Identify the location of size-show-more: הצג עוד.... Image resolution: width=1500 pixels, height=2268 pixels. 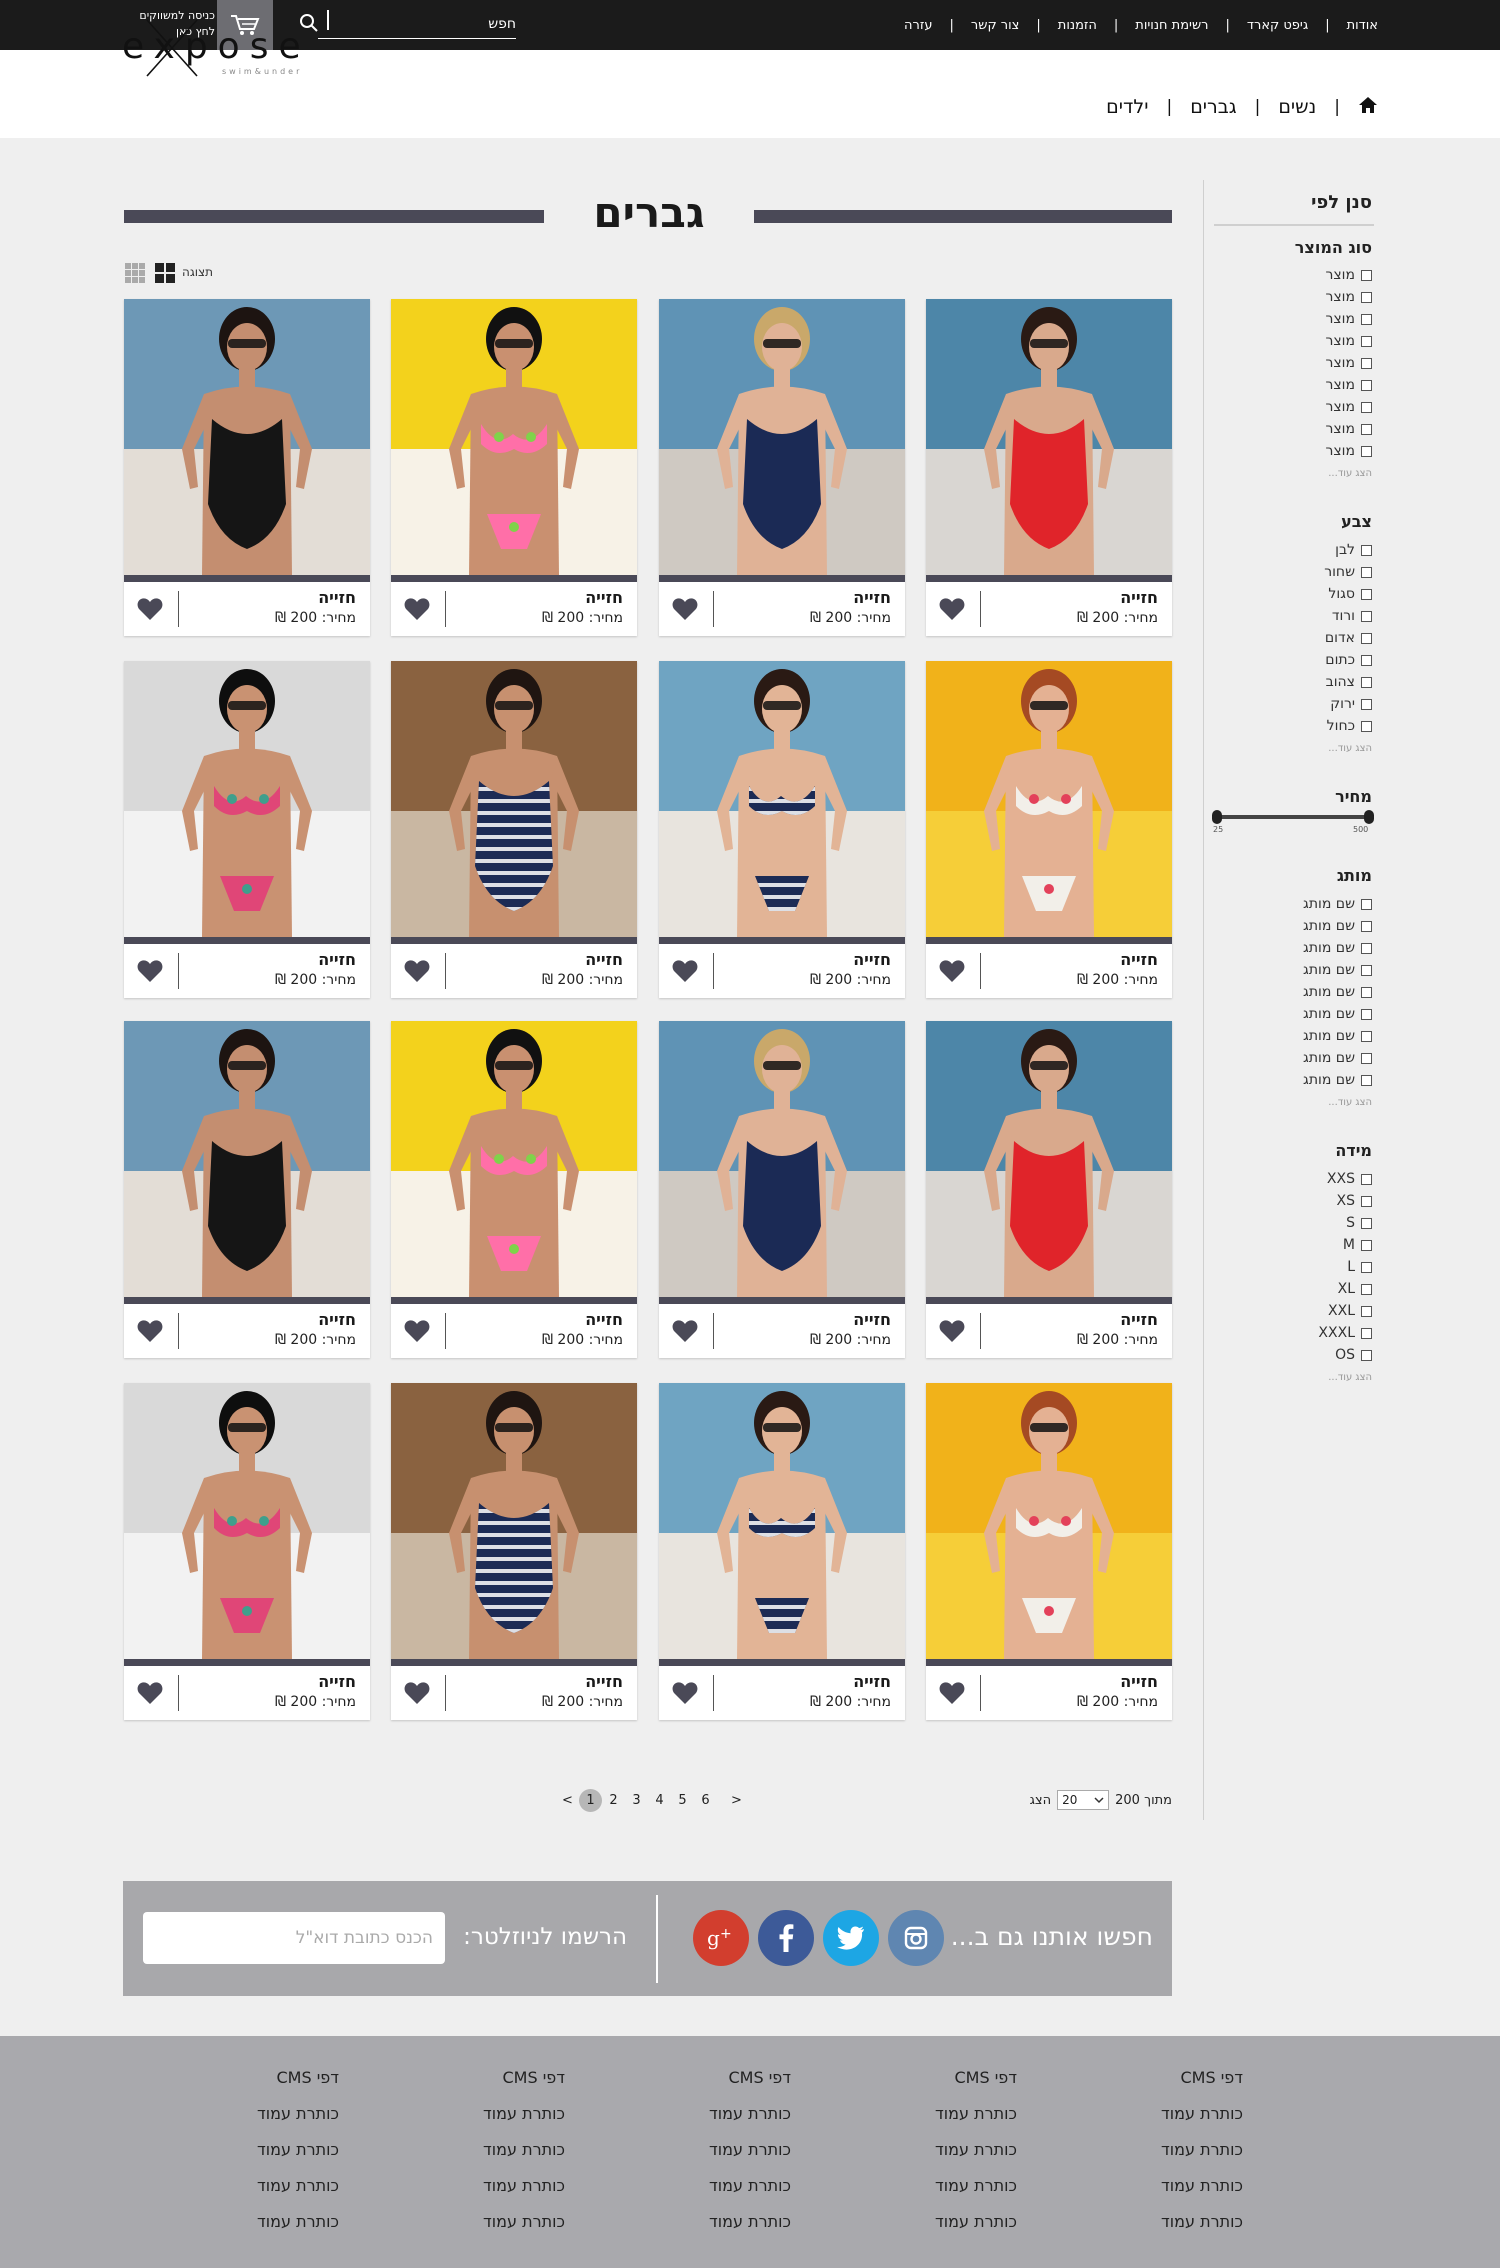
(1350, 1377).